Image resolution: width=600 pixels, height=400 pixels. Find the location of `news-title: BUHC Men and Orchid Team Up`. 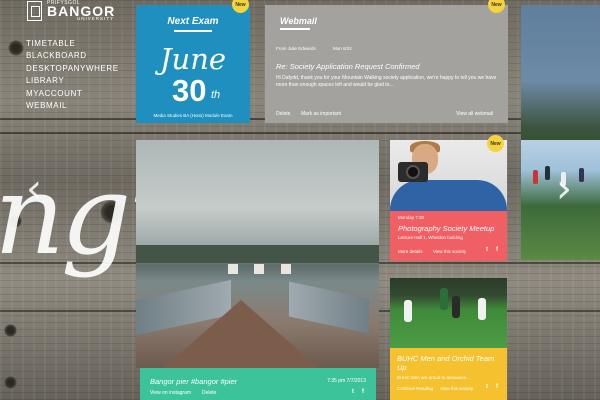

news-title: BUHC Men and Orchid Team Up is located at coordinates (446, 363).